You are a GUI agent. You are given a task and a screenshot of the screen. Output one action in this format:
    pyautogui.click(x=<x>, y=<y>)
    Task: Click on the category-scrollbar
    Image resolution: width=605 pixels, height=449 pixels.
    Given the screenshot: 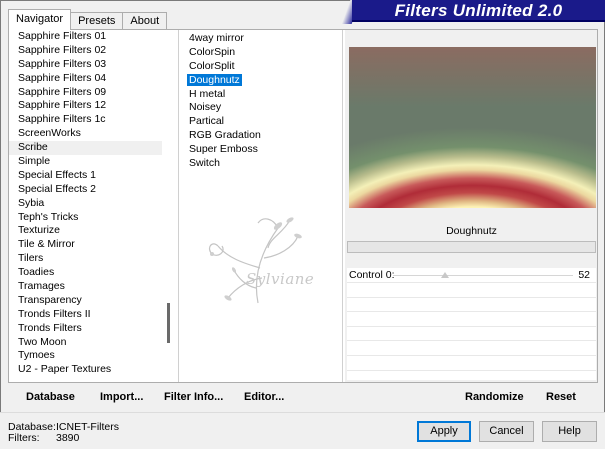 What is the action you would take?
    pyautogui.click(x=169, y=206)
    